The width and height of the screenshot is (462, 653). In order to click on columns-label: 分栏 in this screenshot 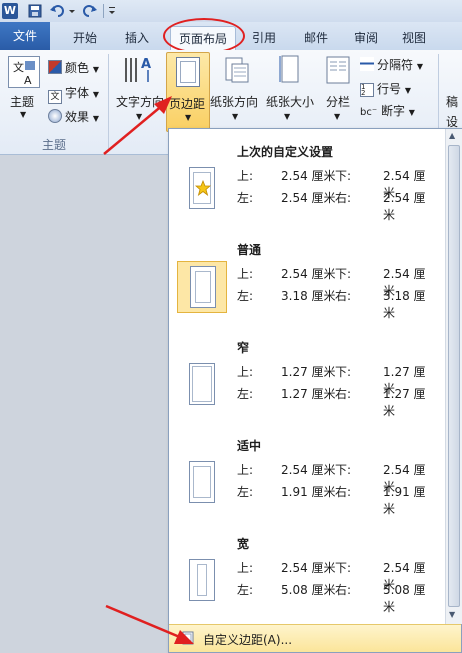, I will do `click(338, 101)`.